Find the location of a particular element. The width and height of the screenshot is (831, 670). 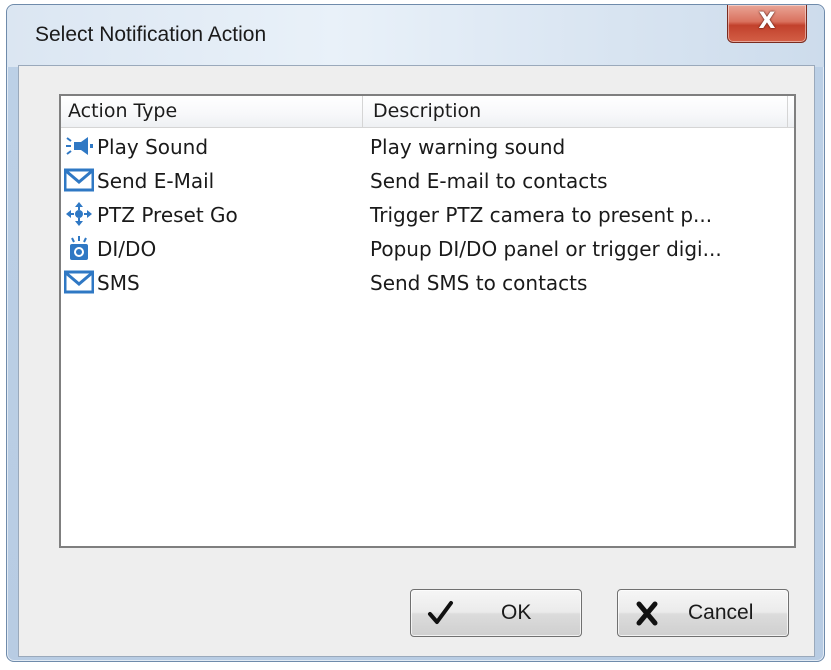

item-label: Send E-Mail is located at coordinates (156, 181).